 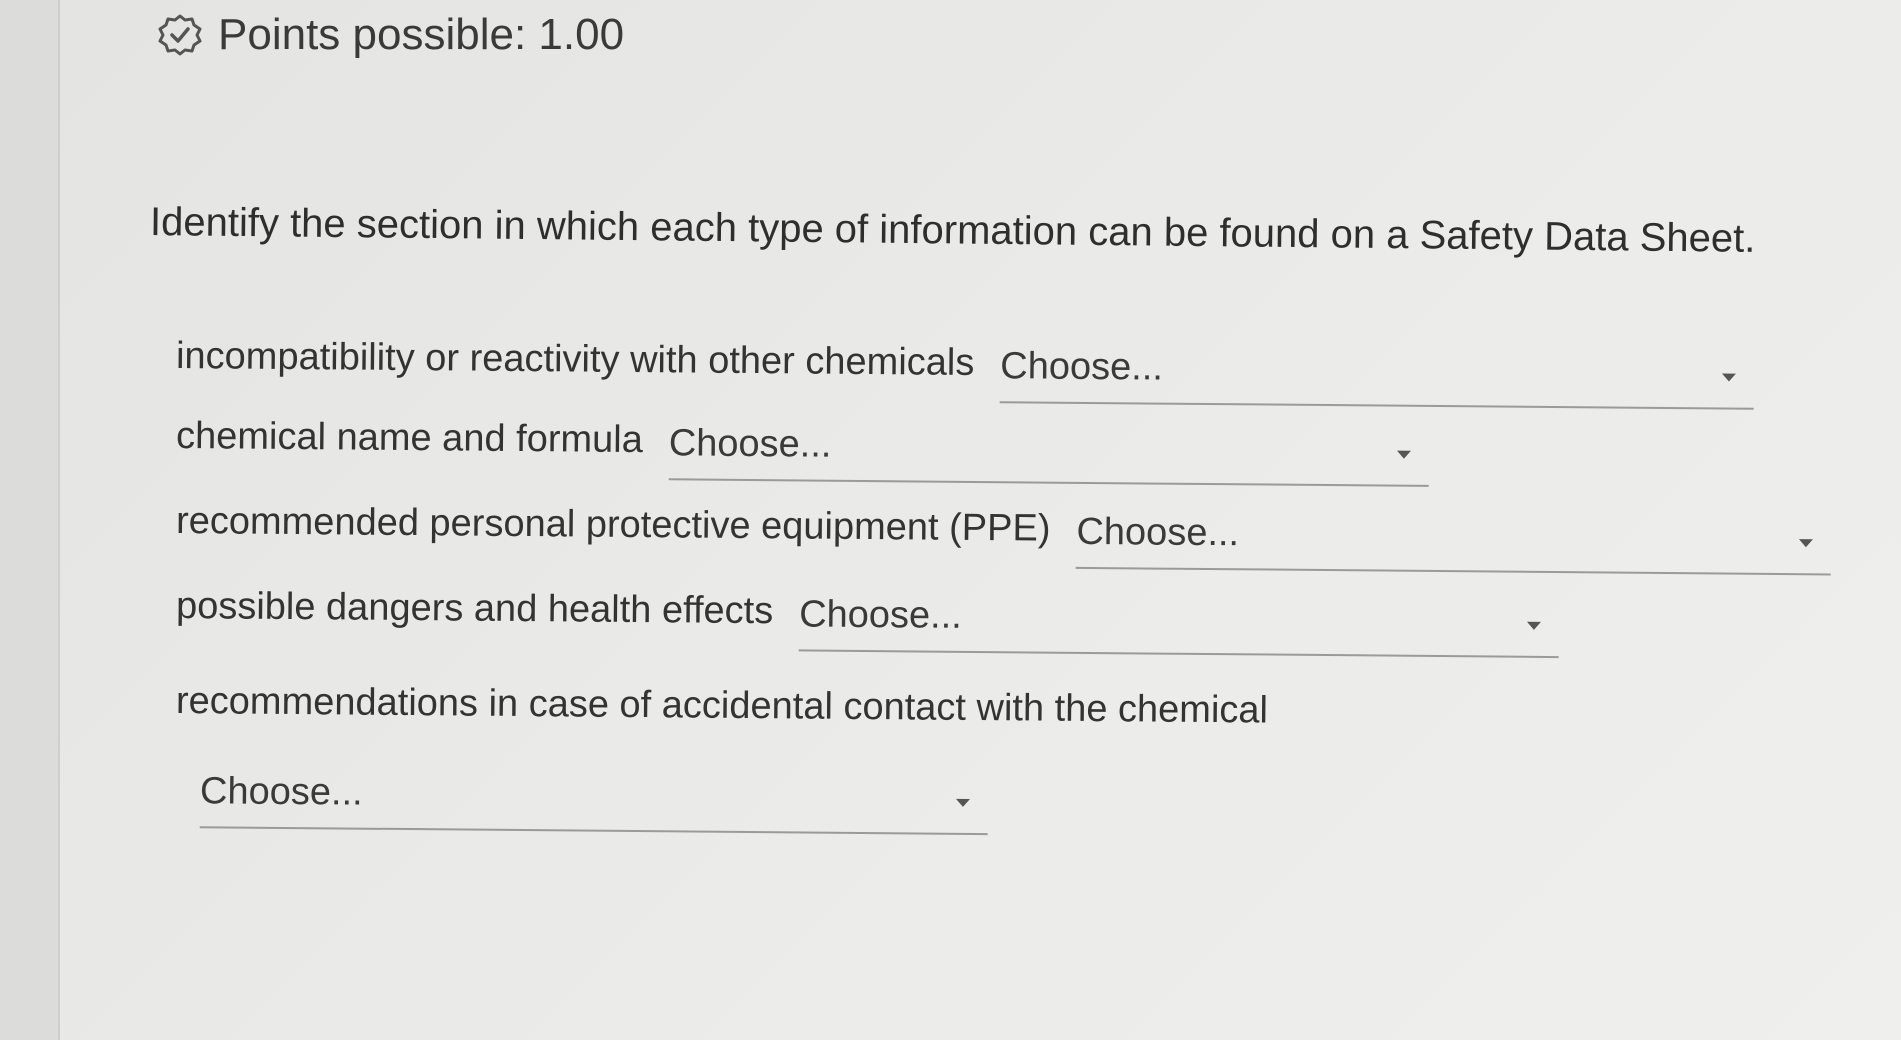 What do you see at coordinates (180, 35) in the screenshot?
I see `badge-check-icon` at bounding box center [180, 35].